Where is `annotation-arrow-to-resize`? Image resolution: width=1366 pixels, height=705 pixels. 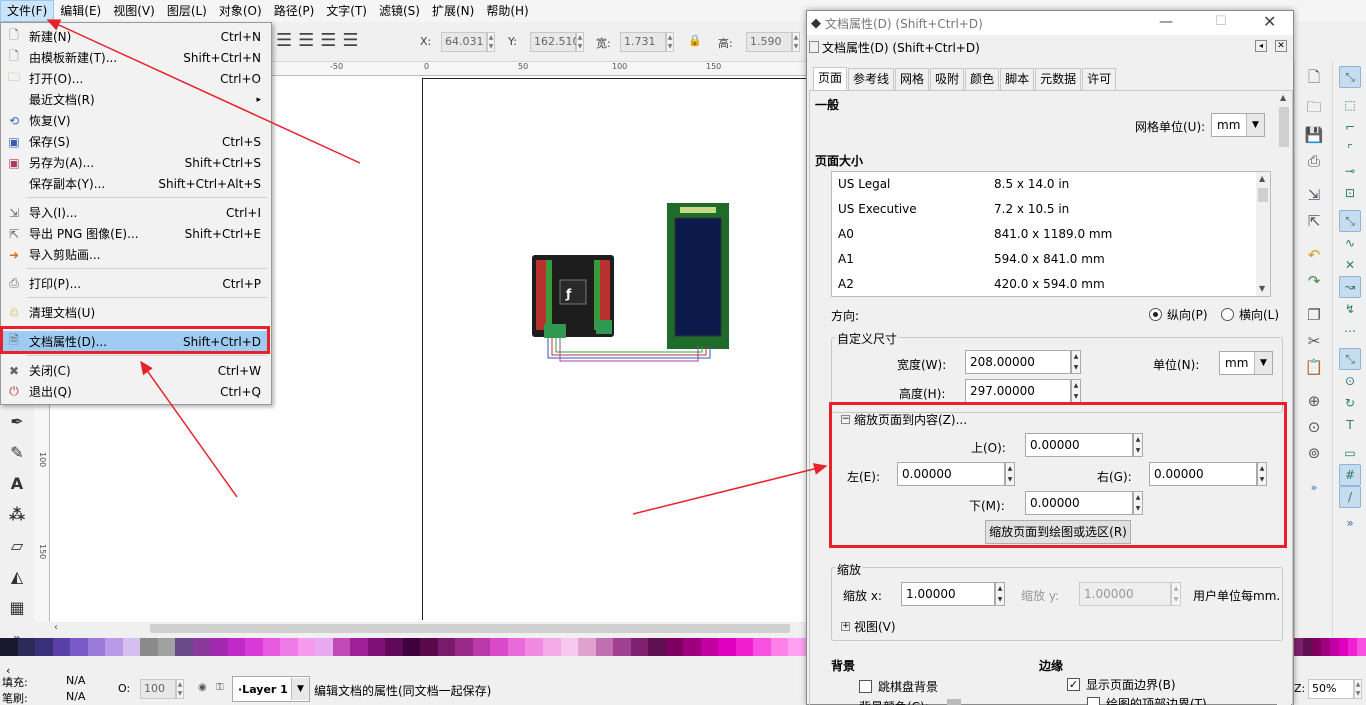
annotation-arrow-to-resize is located at coordinates (730, 489).